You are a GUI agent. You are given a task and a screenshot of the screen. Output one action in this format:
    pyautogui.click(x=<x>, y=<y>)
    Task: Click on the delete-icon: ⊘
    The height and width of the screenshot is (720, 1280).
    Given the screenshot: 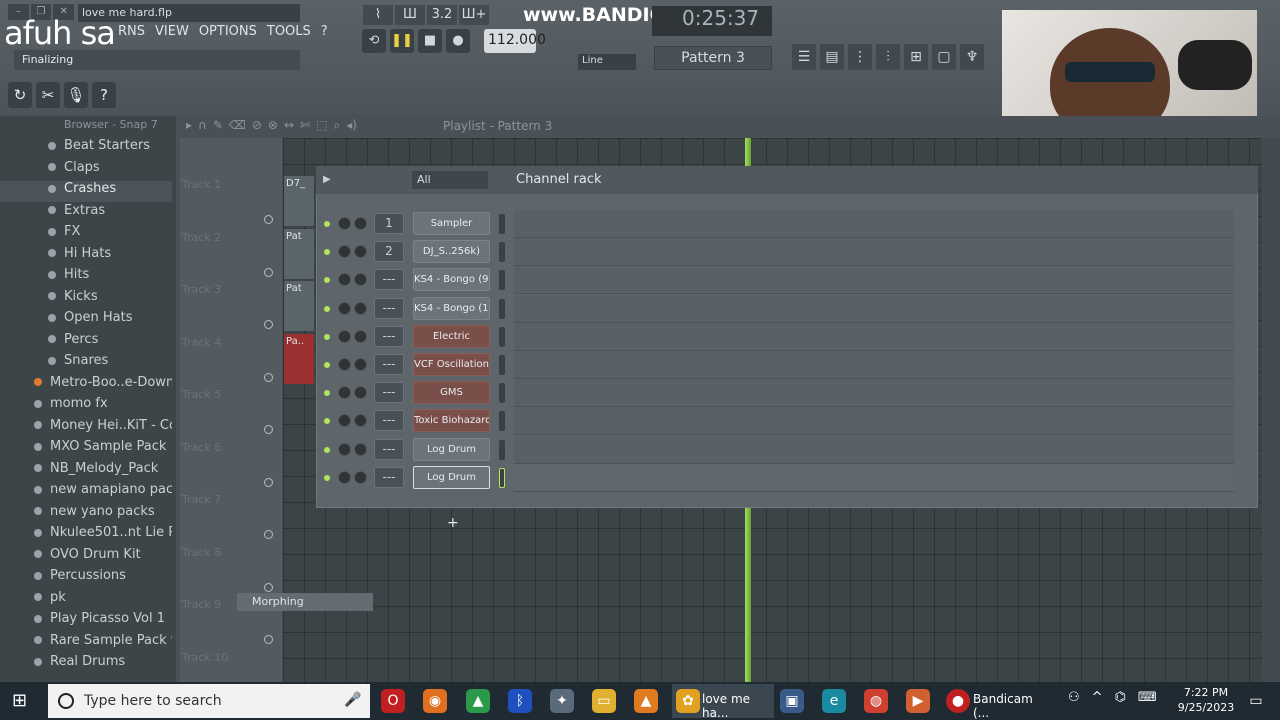 What is the action you would take?
    pyautogui.click(x=257, y=125)
    